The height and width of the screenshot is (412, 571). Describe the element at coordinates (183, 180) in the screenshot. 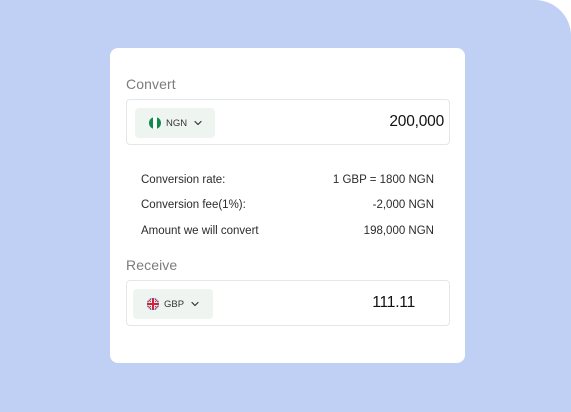

I see `detail-label: Conversion rate:` at that location.